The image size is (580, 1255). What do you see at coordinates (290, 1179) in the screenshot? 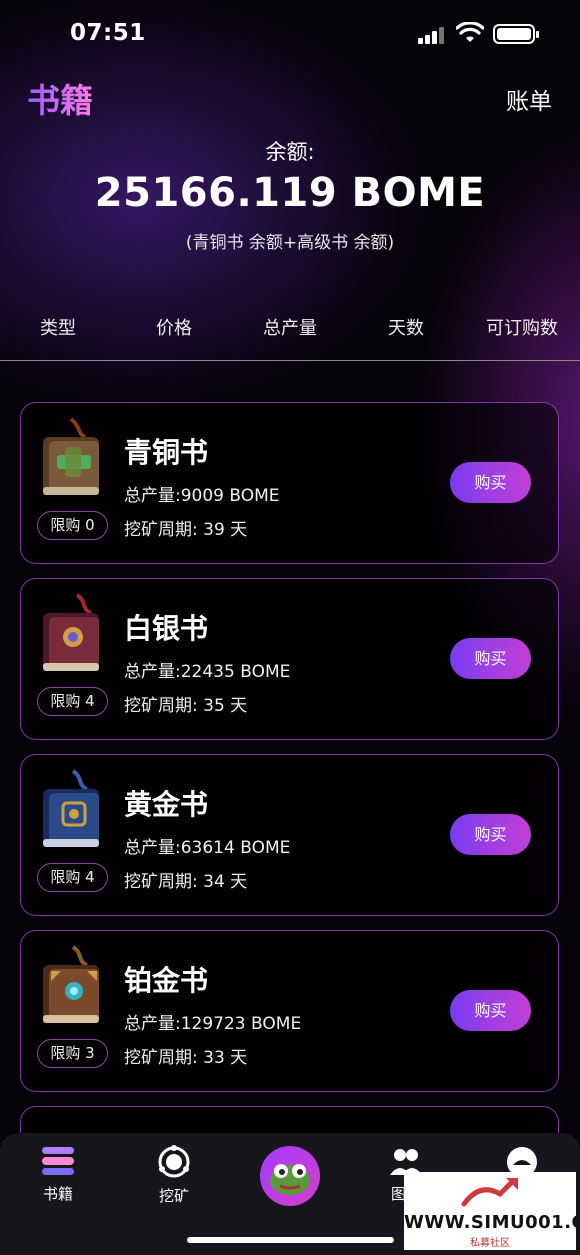
I see `frog-avatar-icon` at bounding box center [290, 1179].